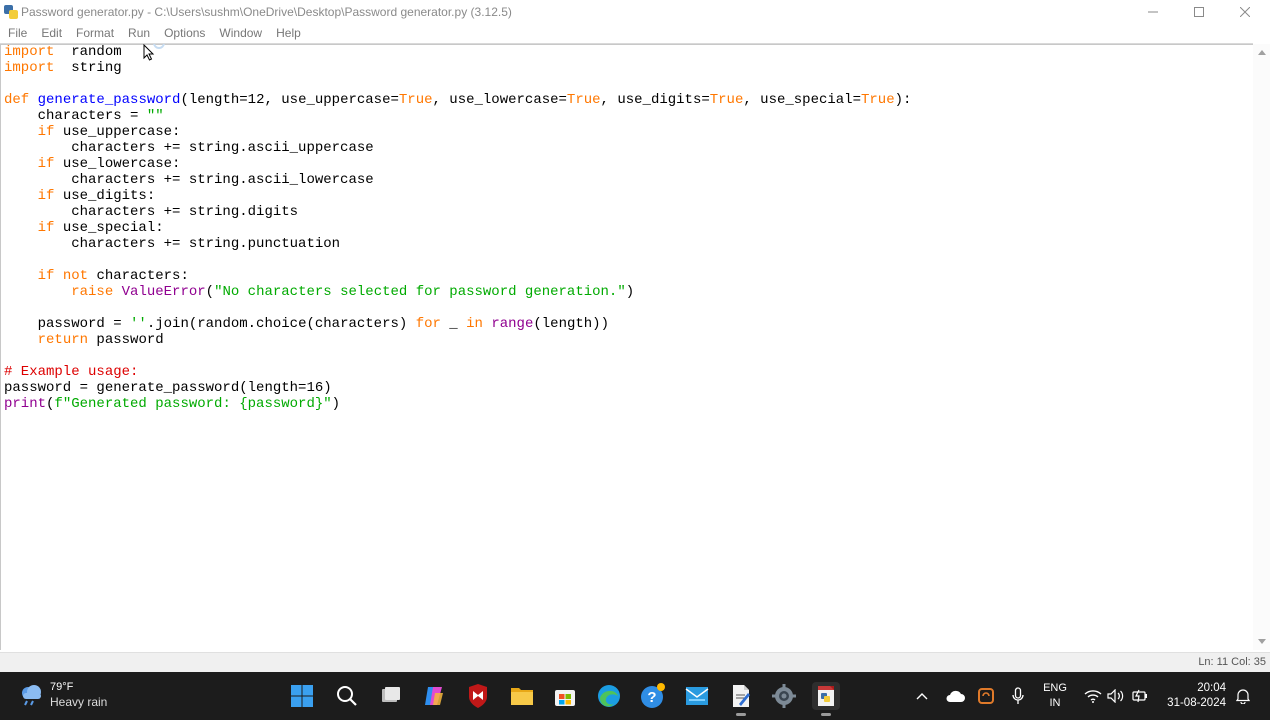 The image size is (1270, 720). I want to click on code-token: characters += string.punctuation, so click(172, 244).